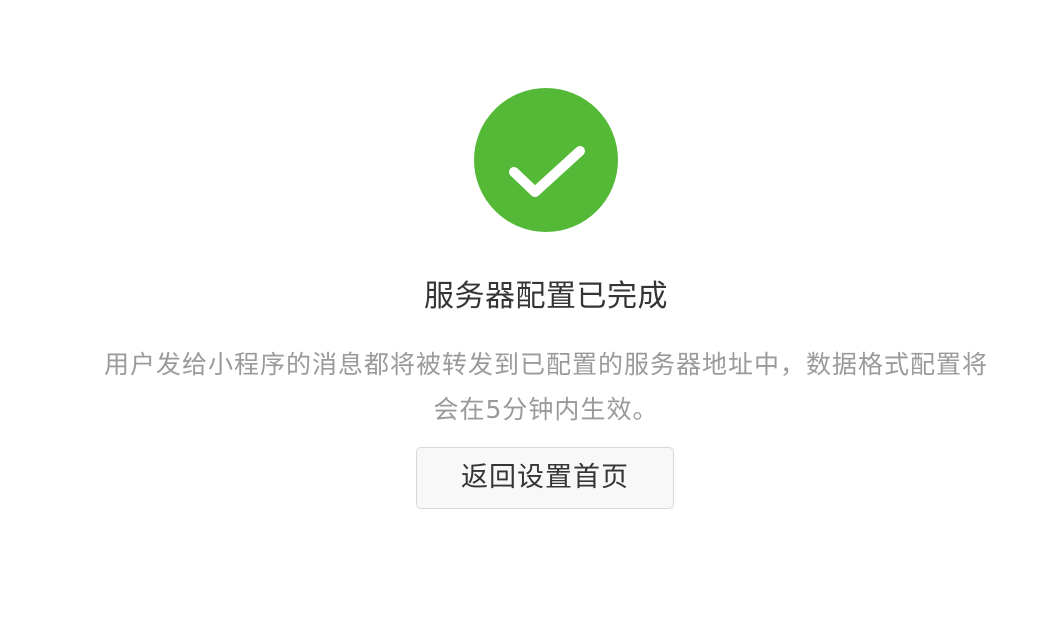 This screenshot has height=640, width=1048. I want to click on return-settings-home-button: 返回设置首页, so click(545, 478).